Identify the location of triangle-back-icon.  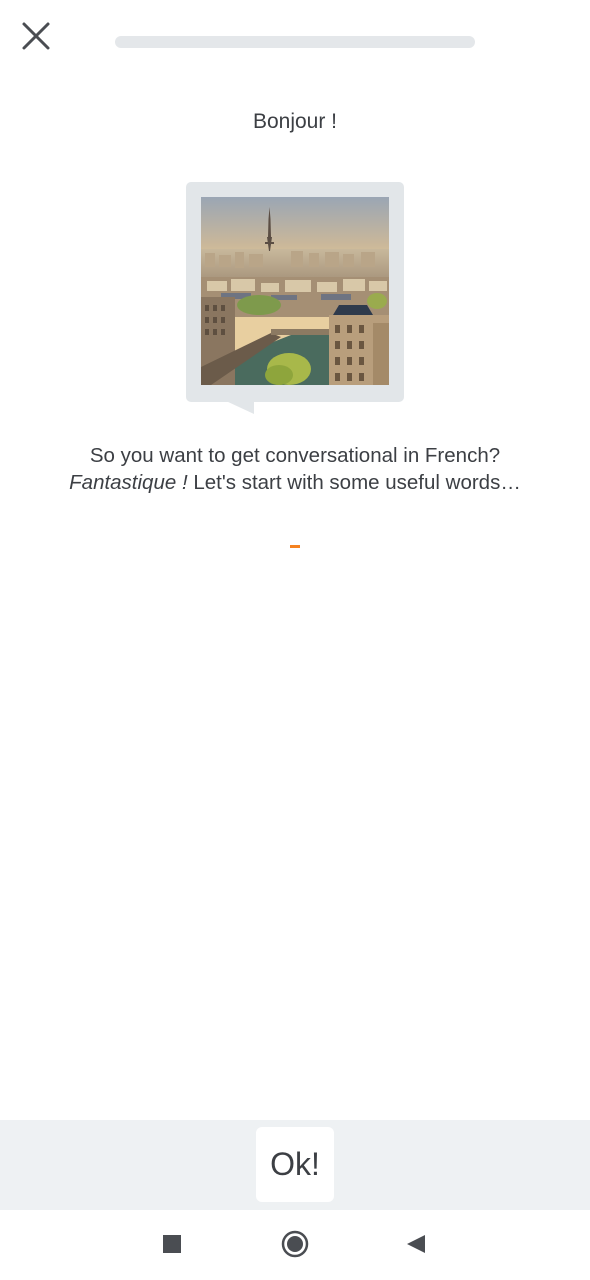
(416, 1244).